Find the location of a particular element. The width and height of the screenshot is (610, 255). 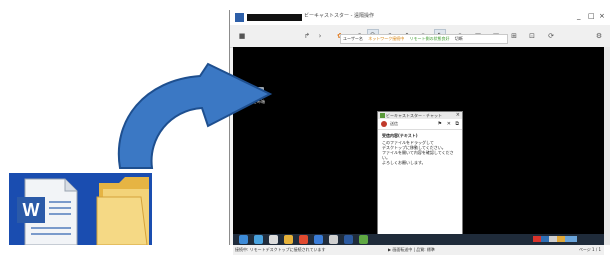

chat-app-icon is located at coordinates (382, 115).